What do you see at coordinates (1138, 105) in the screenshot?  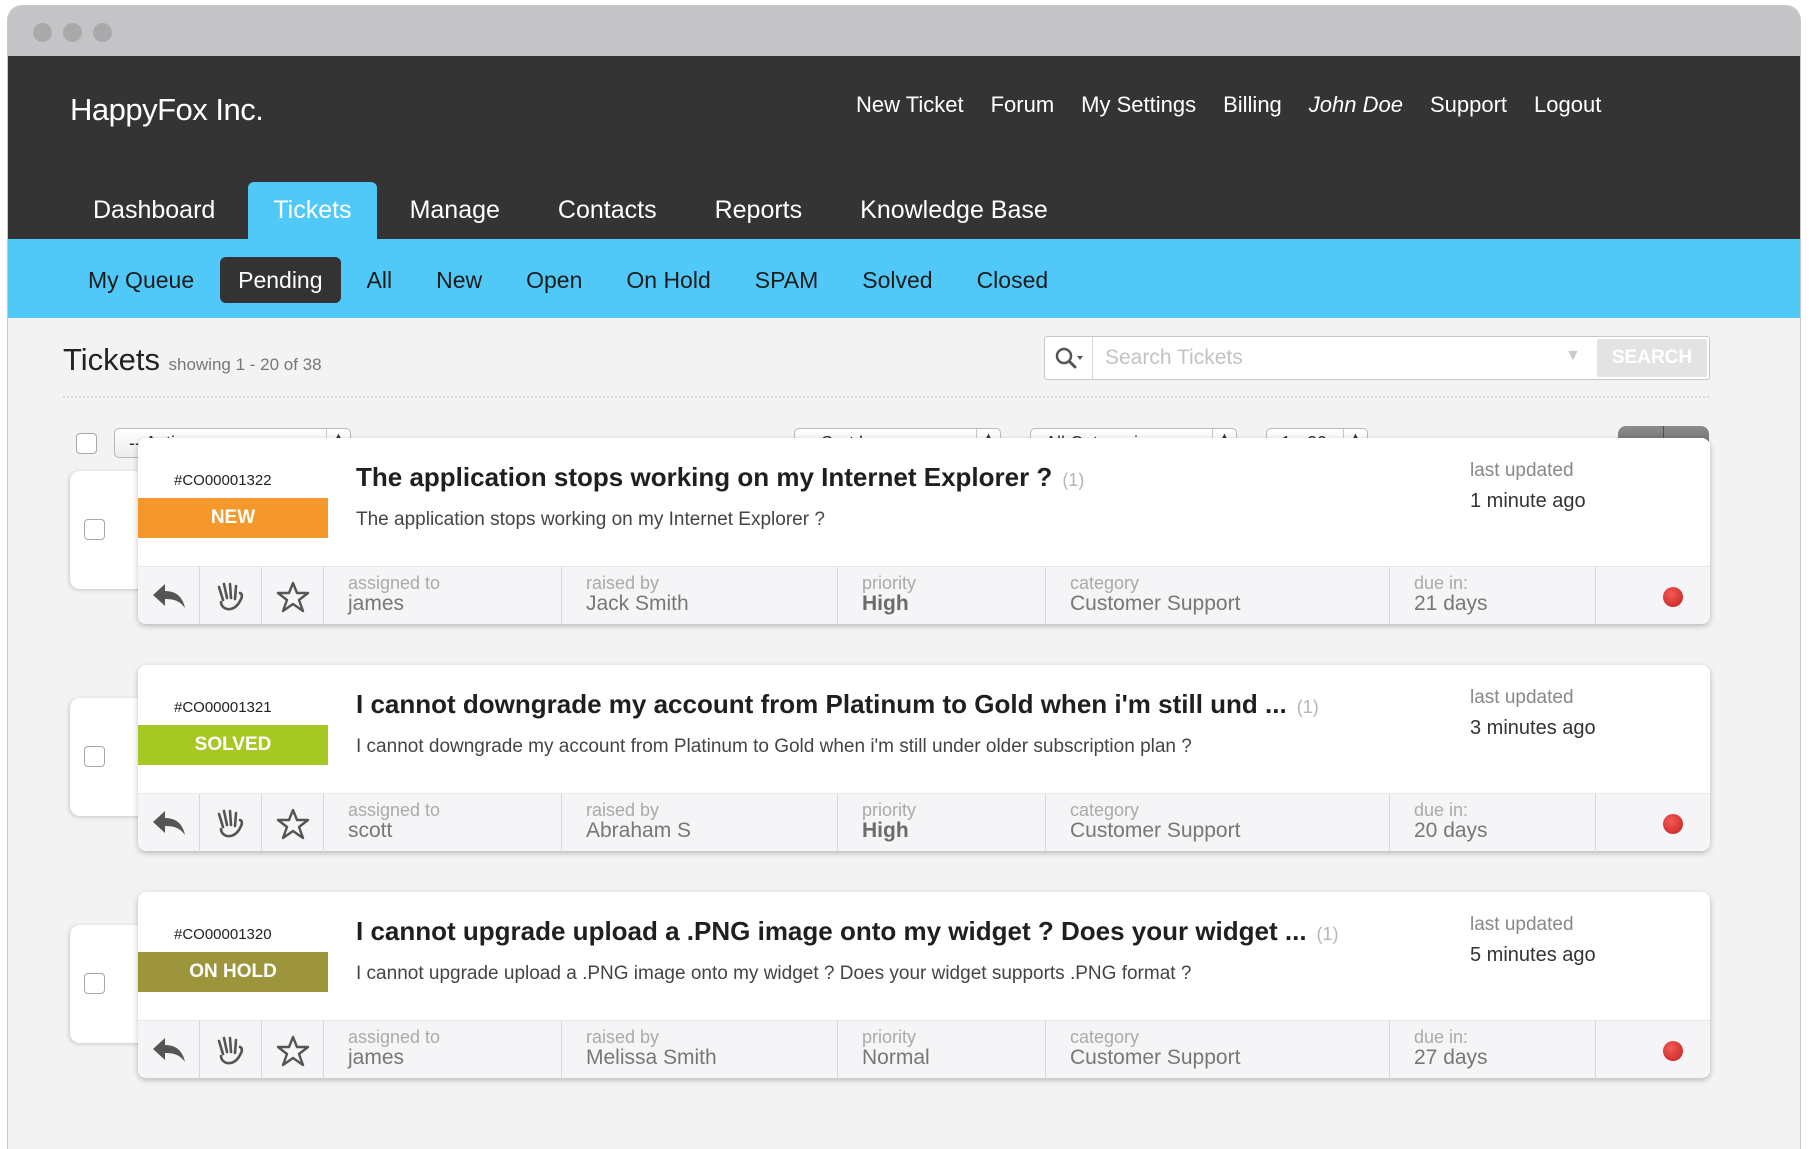 I see `top-link-my-settings: My Settings` at bounding box center [1138, 105].